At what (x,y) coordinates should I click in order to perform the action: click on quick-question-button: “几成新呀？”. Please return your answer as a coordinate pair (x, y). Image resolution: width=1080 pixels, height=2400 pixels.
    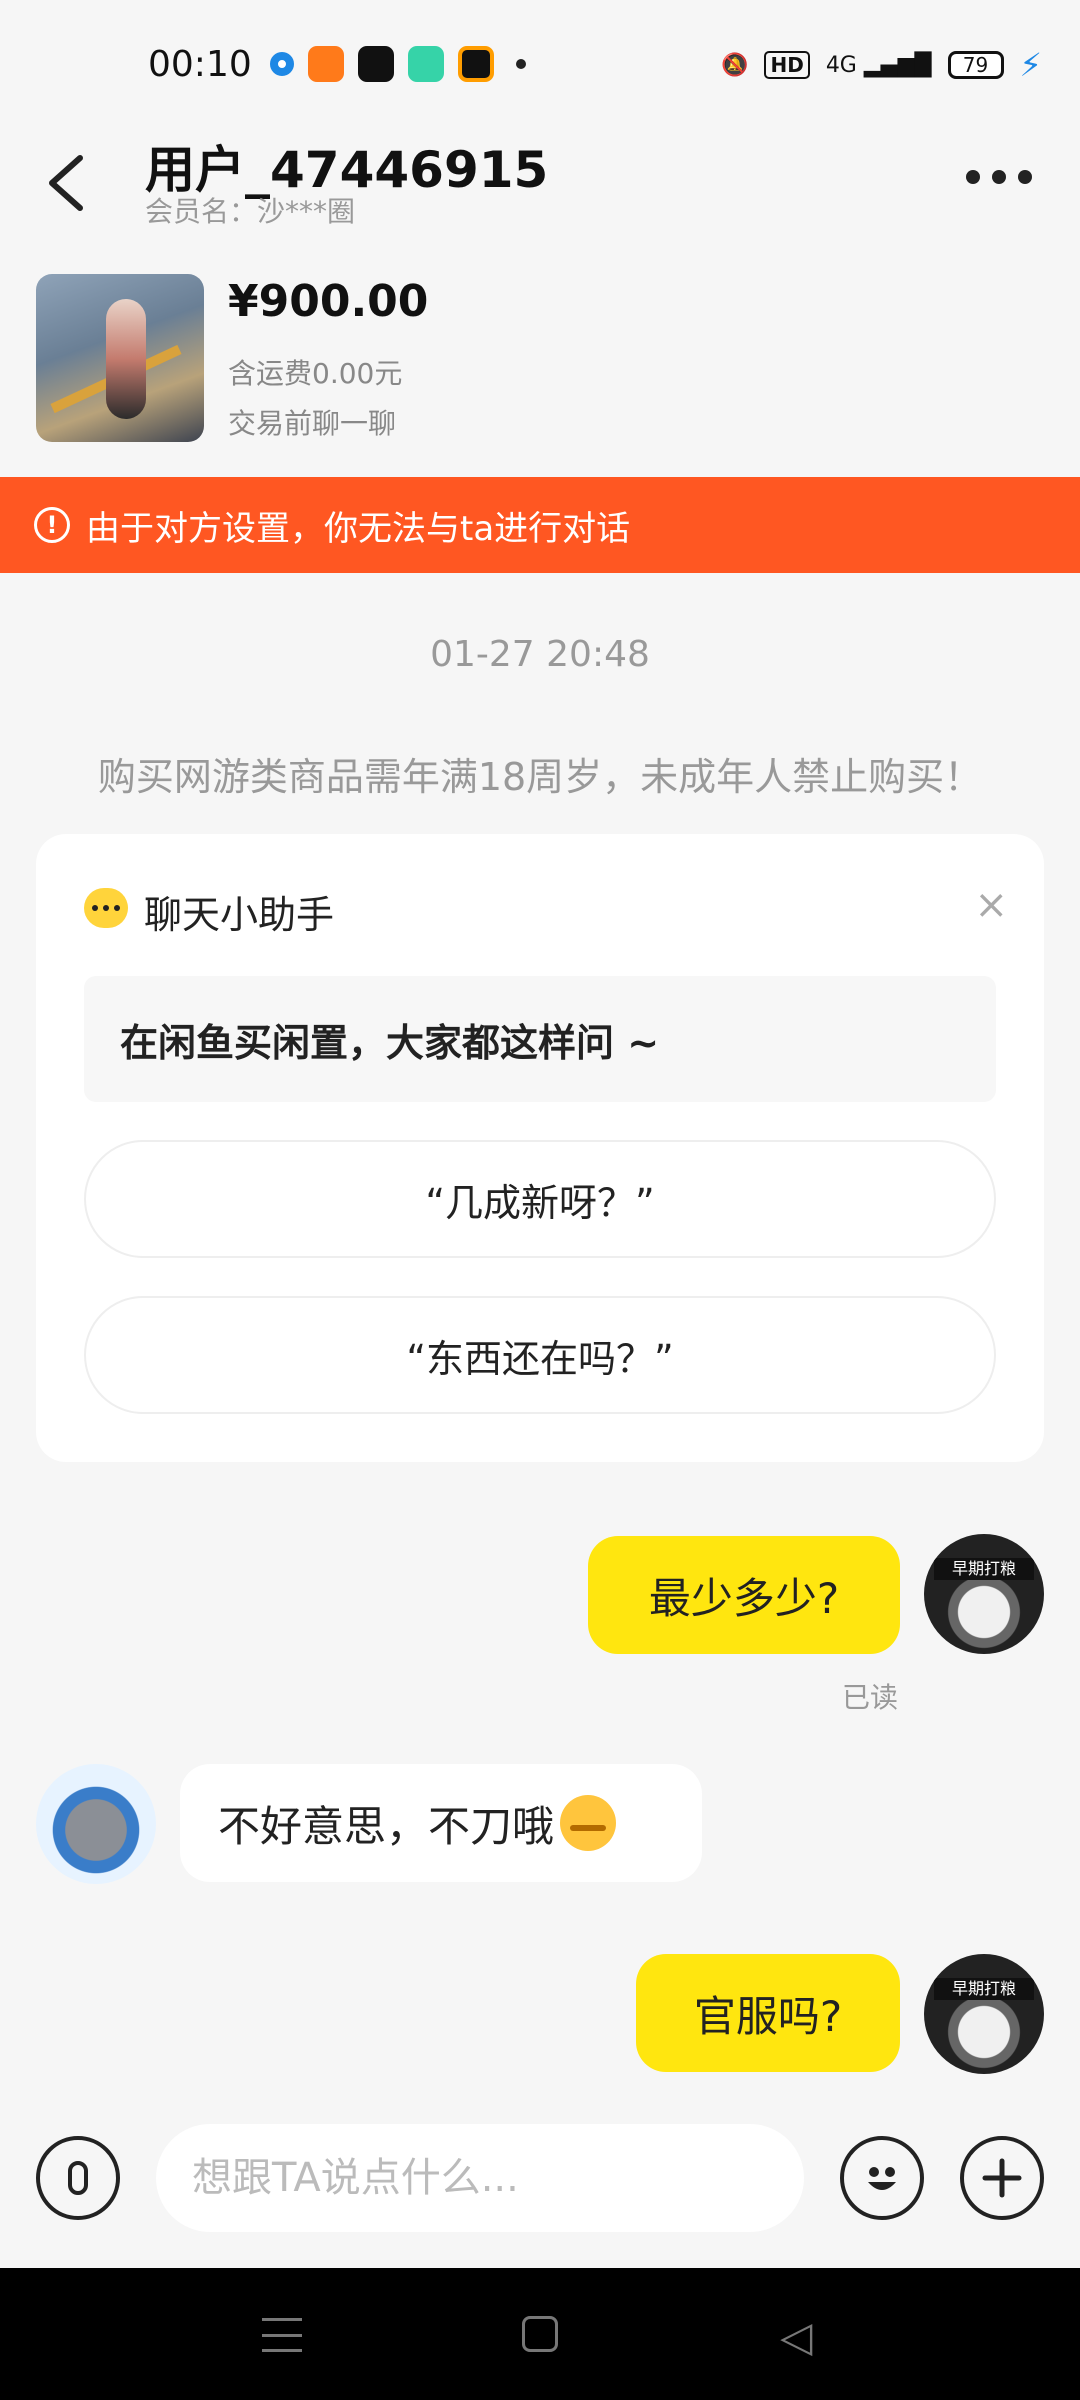
    Looking at the image, I should click on (540, 1199).